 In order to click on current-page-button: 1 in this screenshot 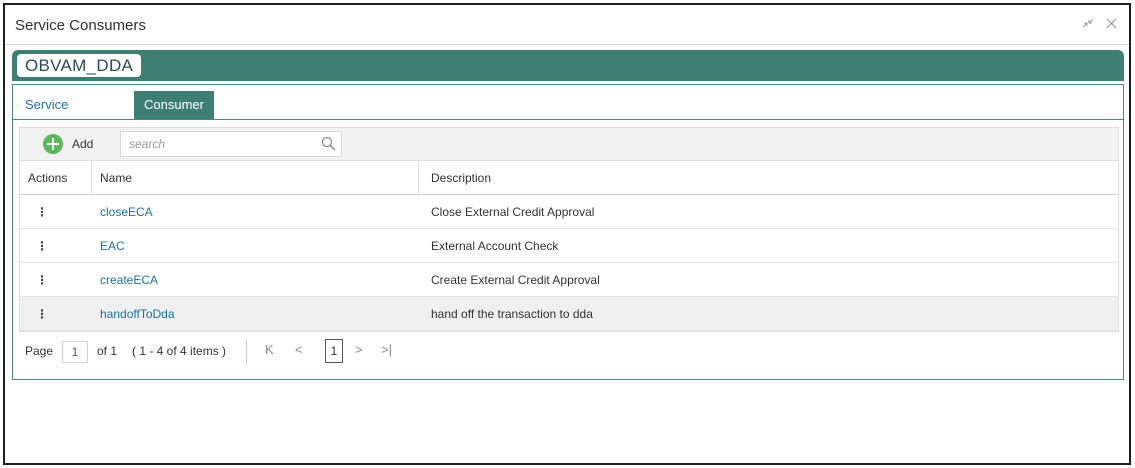, I will do `click(334, 351)`.